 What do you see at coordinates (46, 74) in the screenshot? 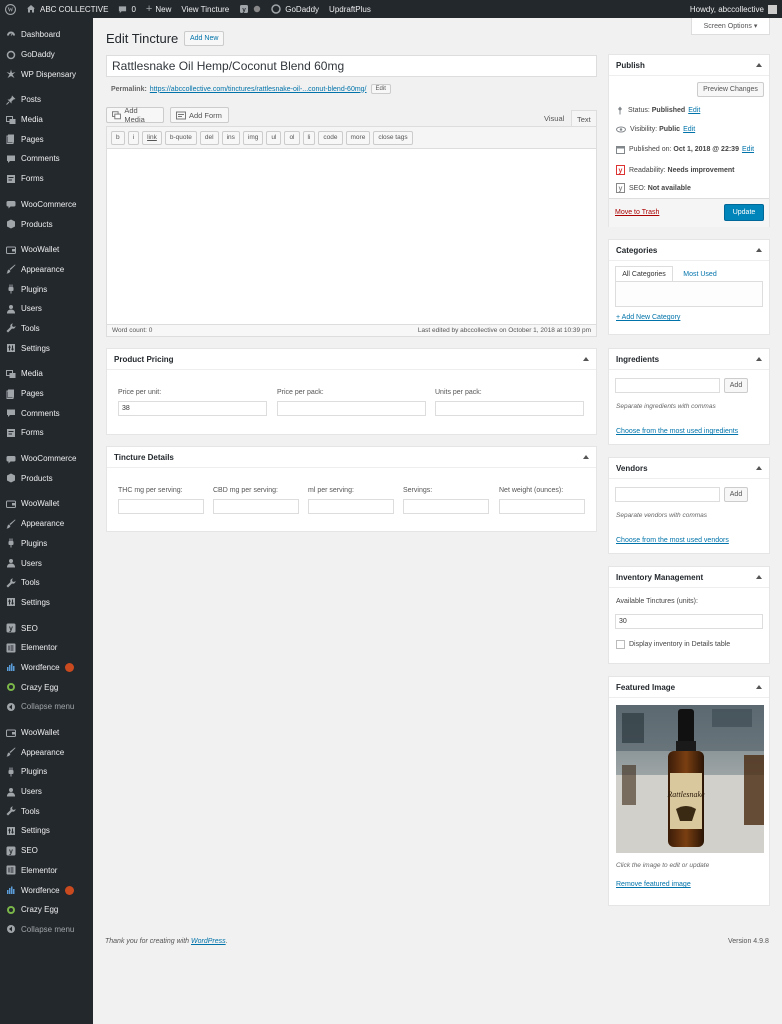
I see `sidebar-item-wp-dispensary: WP Dispensary` at bounding box center [46, 74].